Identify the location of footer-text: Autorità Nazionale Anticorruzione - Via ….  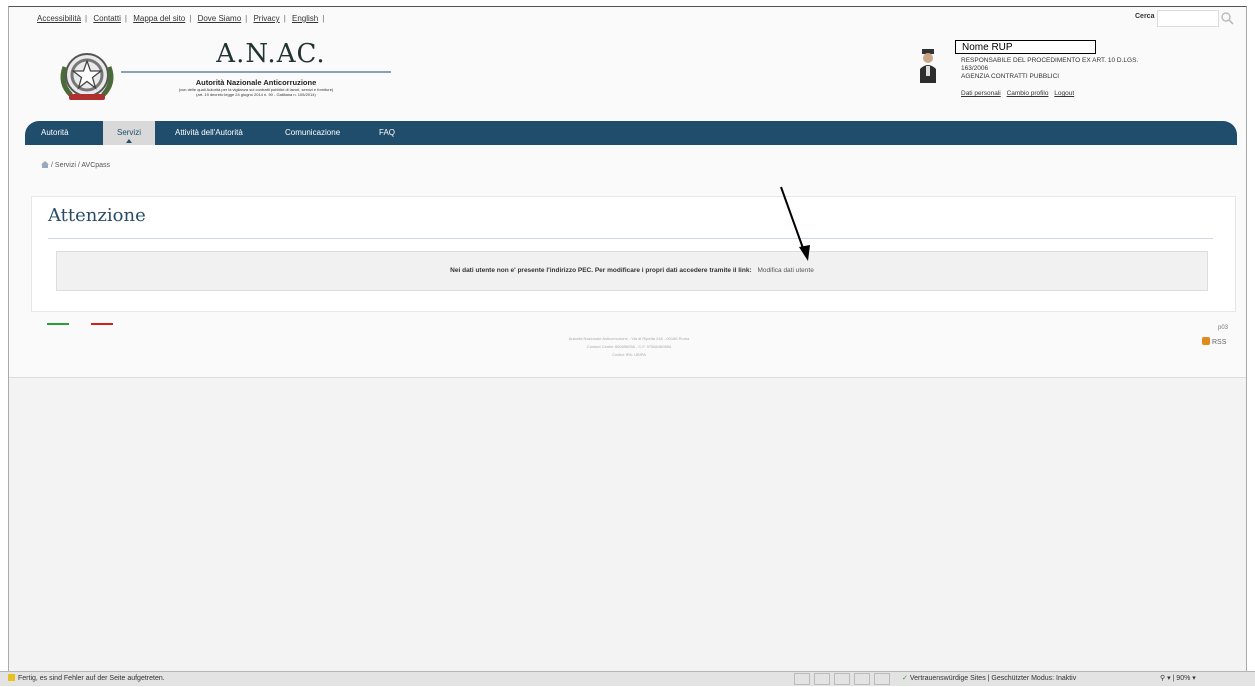
(629, 347).